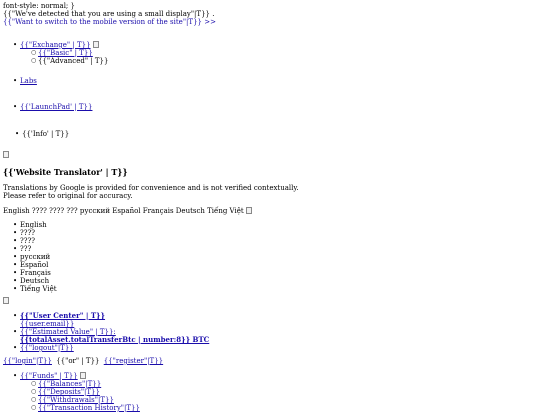  Describe the element at coordinates (73, 61) in the screenshot. I see `nav-advanced-label: {{"Advanced" | T}}` at that location.